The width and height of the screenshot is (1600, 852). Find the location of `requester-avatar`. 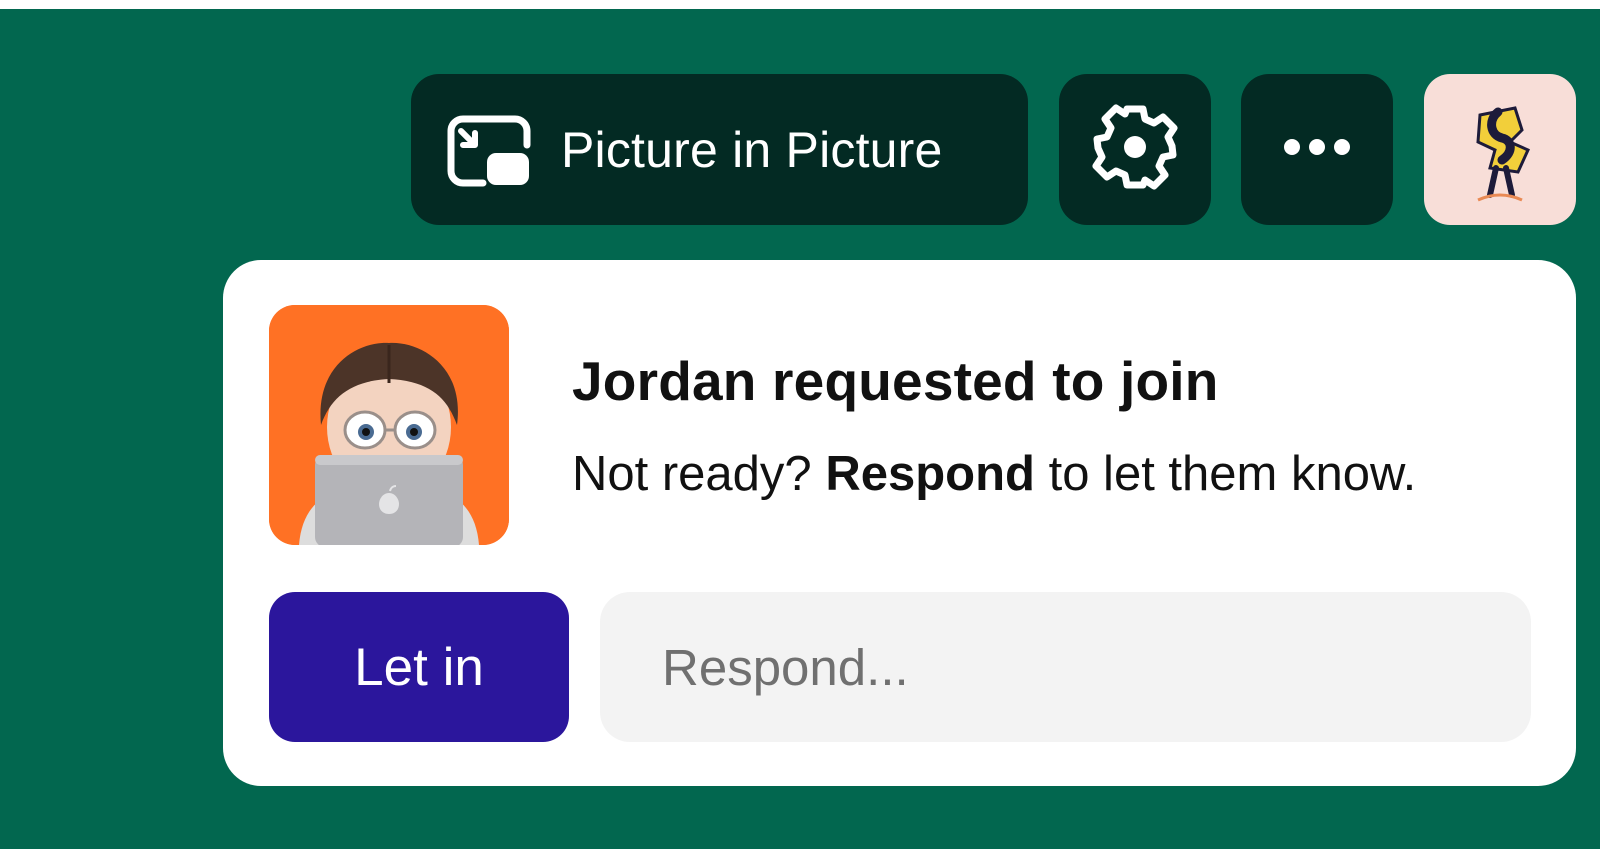

requester-avatar is located at coordinates (389, 425).